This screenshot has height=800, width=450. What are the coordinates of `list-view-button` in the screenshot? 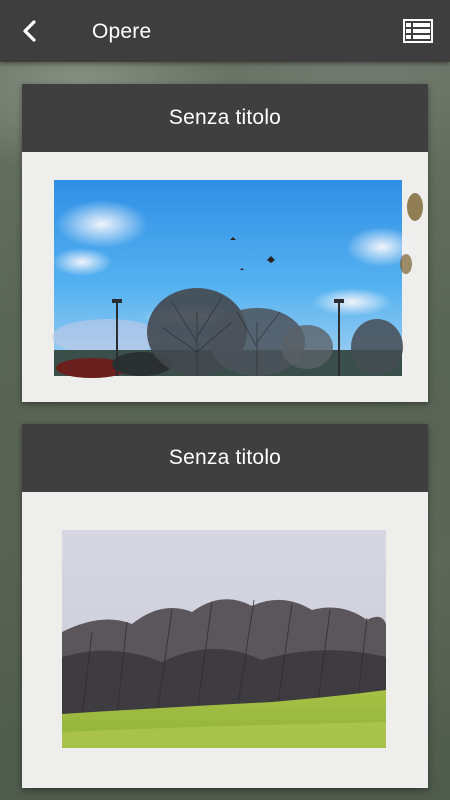 It's located at (418, 31).